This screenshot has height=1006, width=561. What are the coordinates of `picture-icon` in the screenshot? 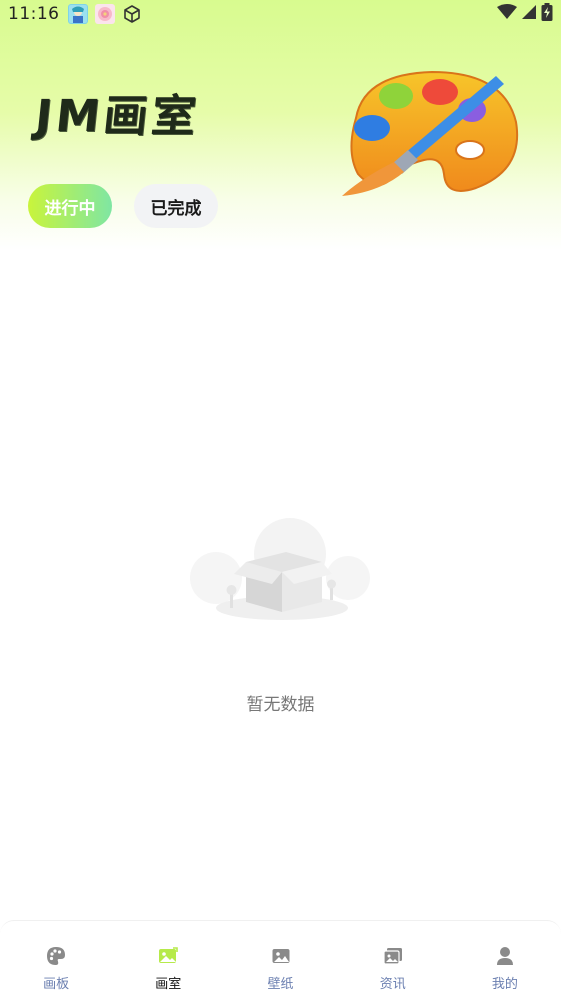 It's located at (281, 956).